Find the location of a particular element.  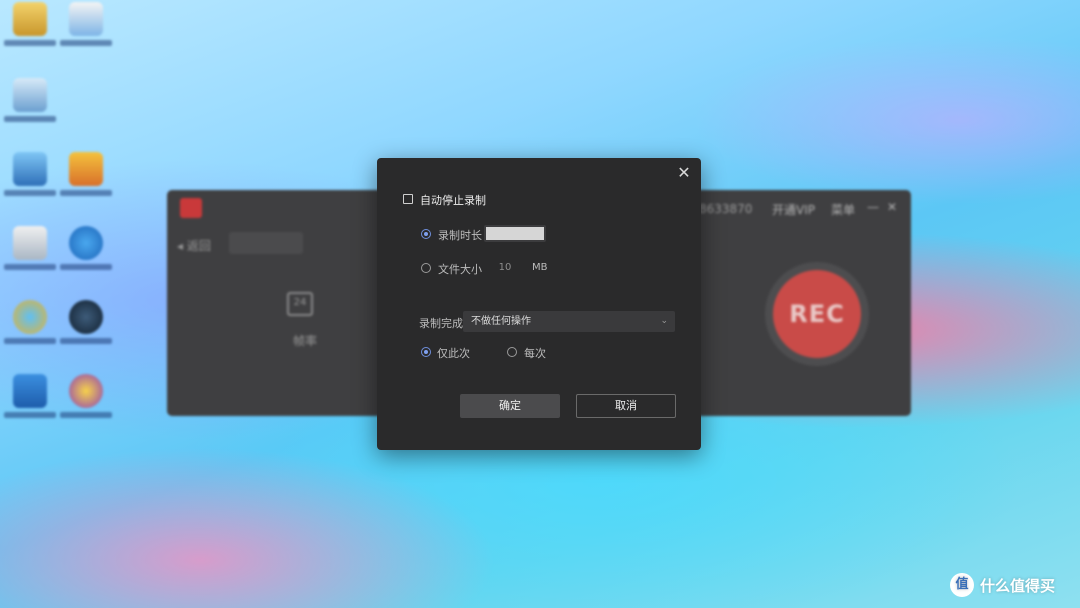

on-complete-value: 不做任何操作 is located at coordinates (501, 321).